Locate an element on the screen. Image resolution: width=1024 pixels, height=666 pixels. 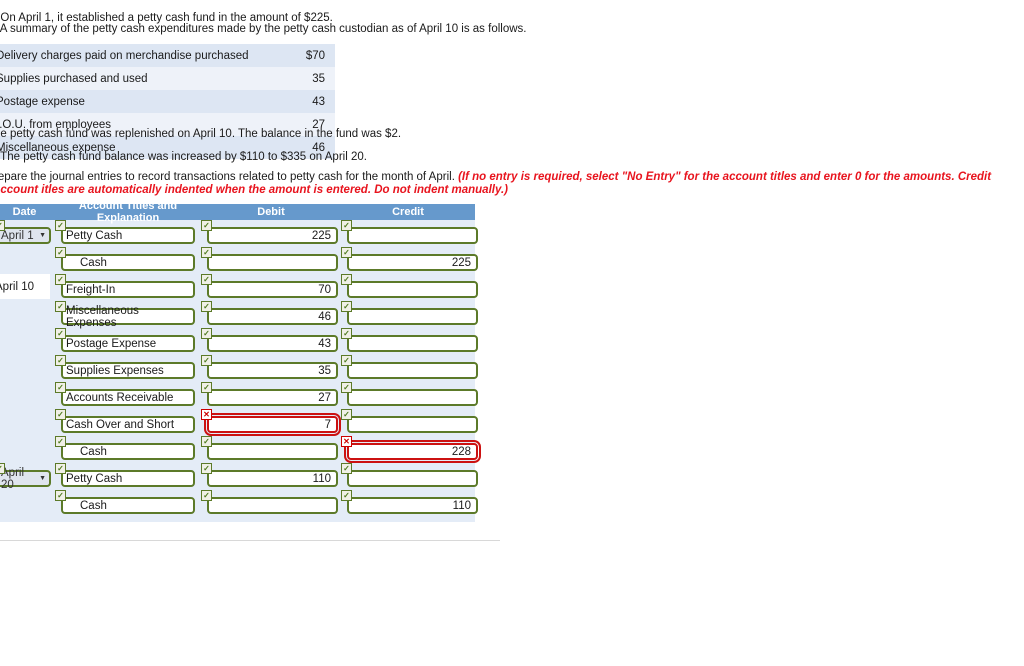
date-select-value: April 20 is located at coordinates (13, 478).